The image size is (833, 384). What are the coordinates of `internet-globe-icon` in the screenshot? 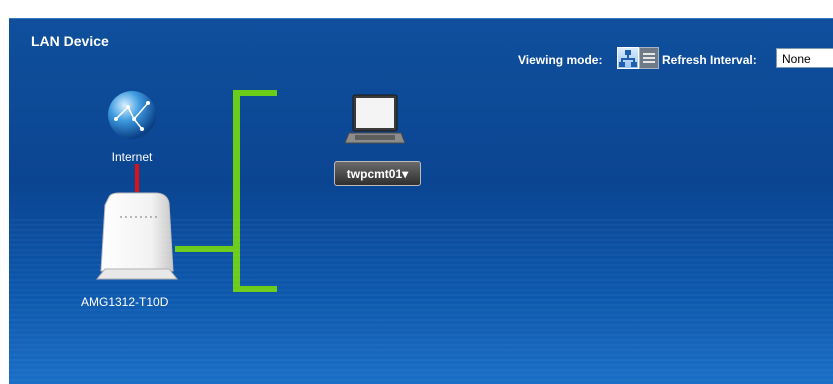 It's located at (132, 115).